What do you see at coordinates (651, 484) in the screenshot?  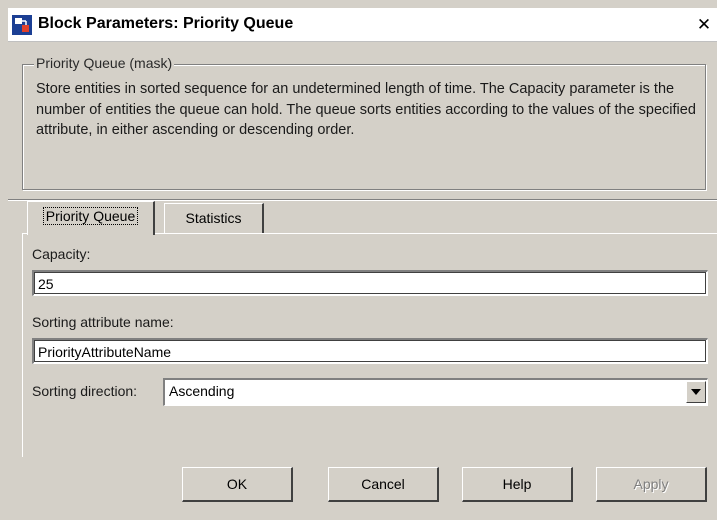 I see `apply-button: Apply` at bounding box center [651, 484].